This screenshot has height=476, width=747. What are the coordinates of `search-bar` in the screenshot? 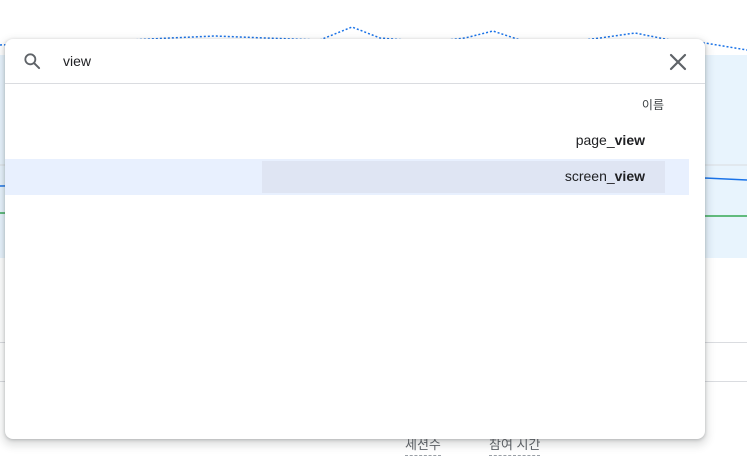 It's located at (355, 61).